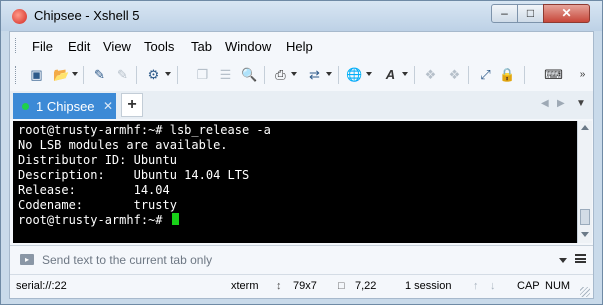 The image size is (603, 305). I want to click on num-lock-indicator: NUM, so click(558, 286).